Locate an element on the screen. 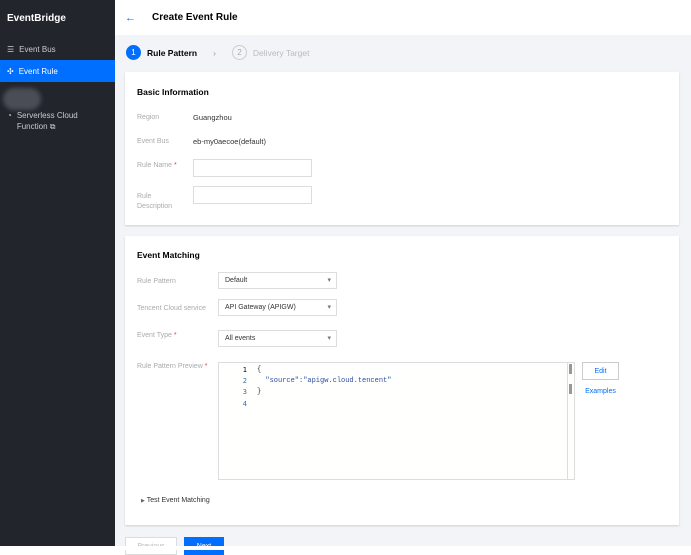 Image resolution: width=691 pixels, height=555 pixels. event-bus-value: eb-my0aecoe(default) is located at coordinates (229, 141).